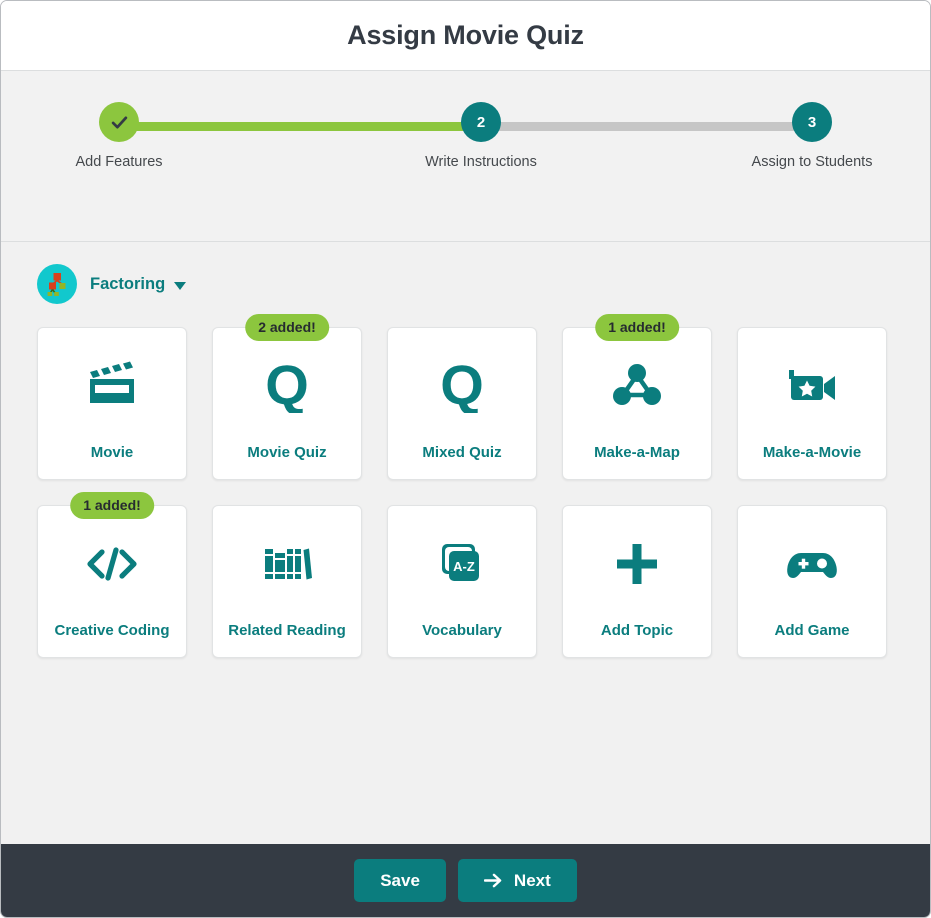 The height and width of the screenshot is (918, 931). Describe the element at coordinates (481, 162) in the screenshot. I see `stepper-label-2: Write Instructions` at that location.